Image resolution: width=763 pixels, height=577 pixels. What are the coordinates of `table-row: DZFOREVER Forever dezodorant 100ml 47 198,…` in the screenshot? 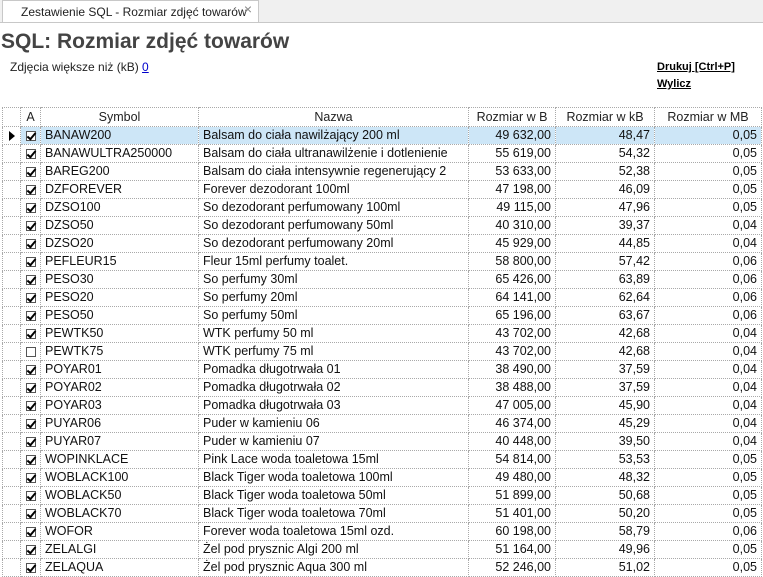 It's located at (382, 189).